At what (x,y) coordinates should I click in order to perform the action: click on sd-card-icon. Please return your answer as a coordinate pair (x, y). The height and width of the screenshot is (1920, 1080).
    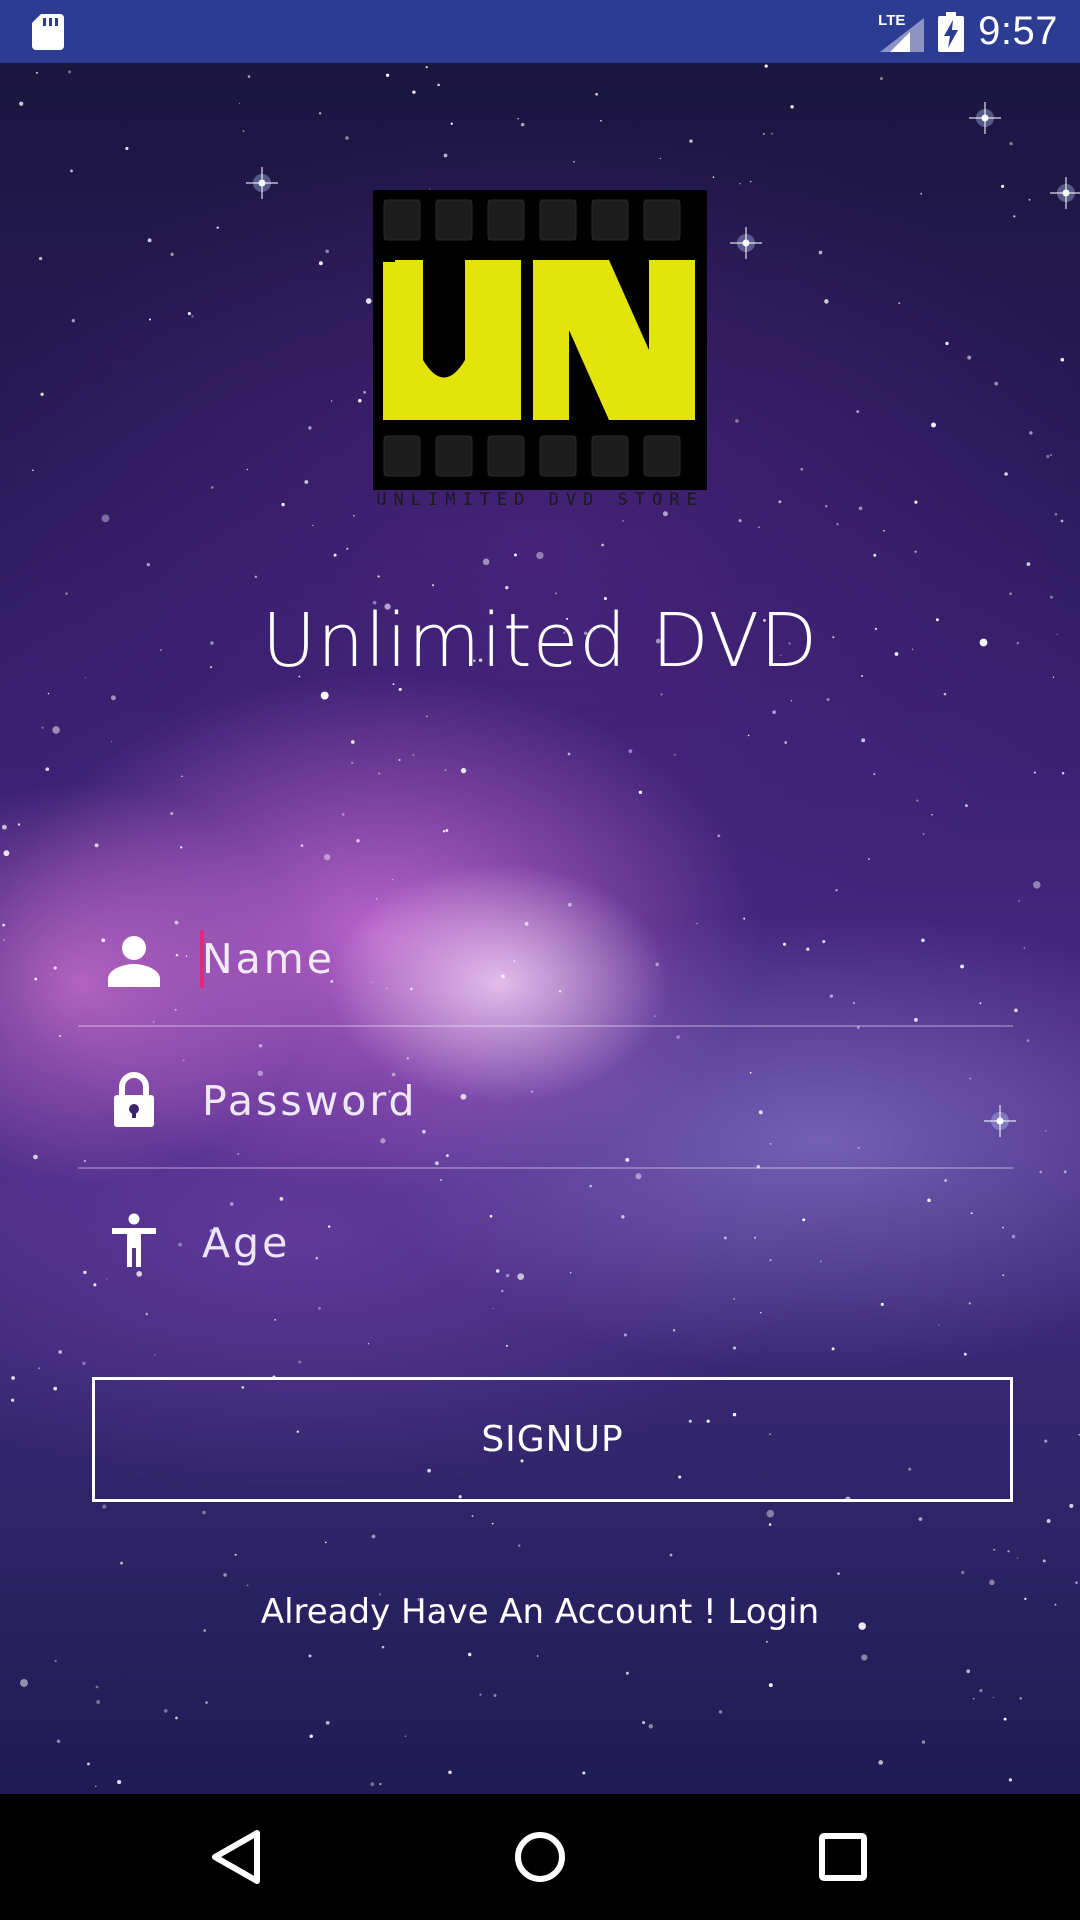
    Looking at the image, I should click on (48, 32).